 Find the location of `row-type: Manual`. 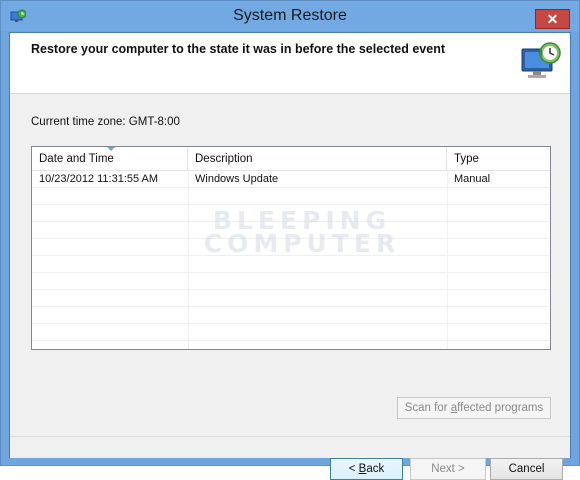

row-type: Manual is located at coordinates (472, 179).